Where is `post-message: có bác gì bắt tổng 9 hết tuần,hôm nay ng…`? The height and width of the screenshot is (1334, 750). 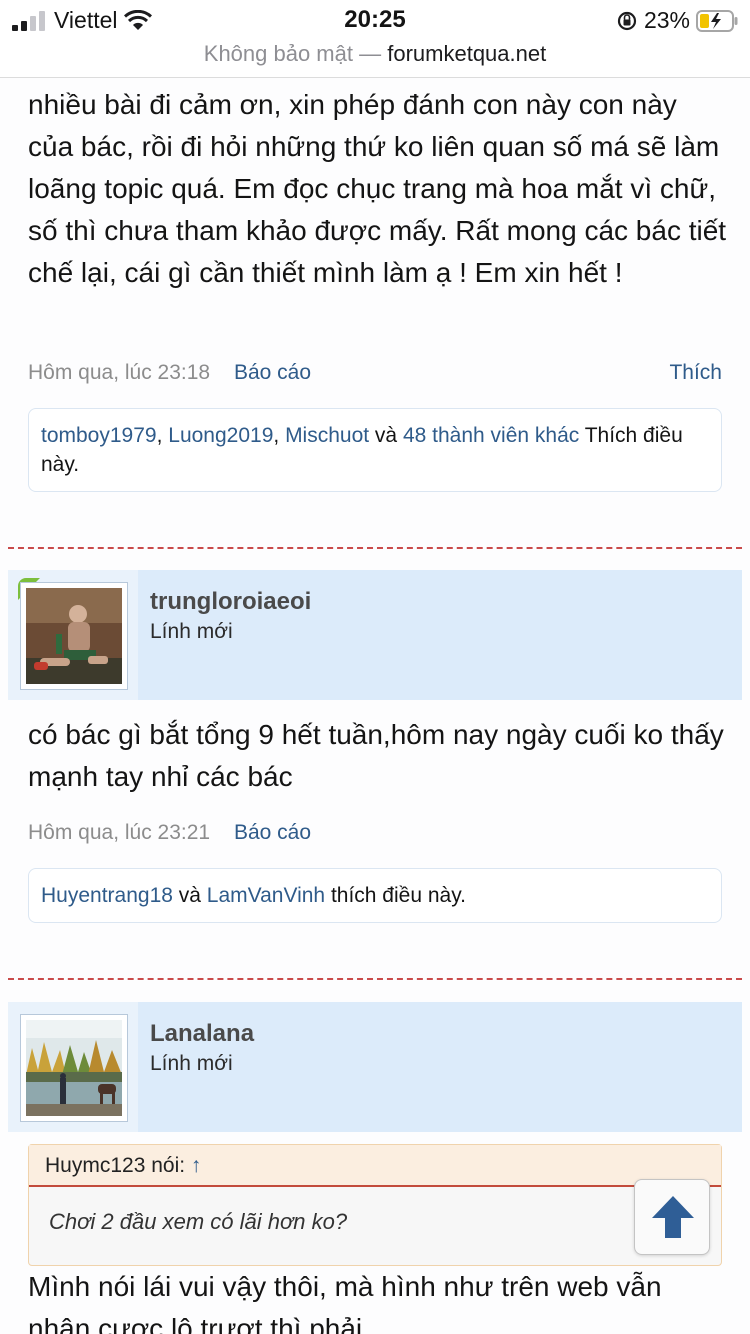 post-message: có bác gì bắt tổng 9 hết tuần,hôm nay ng… is located at coordinates (376, 755).